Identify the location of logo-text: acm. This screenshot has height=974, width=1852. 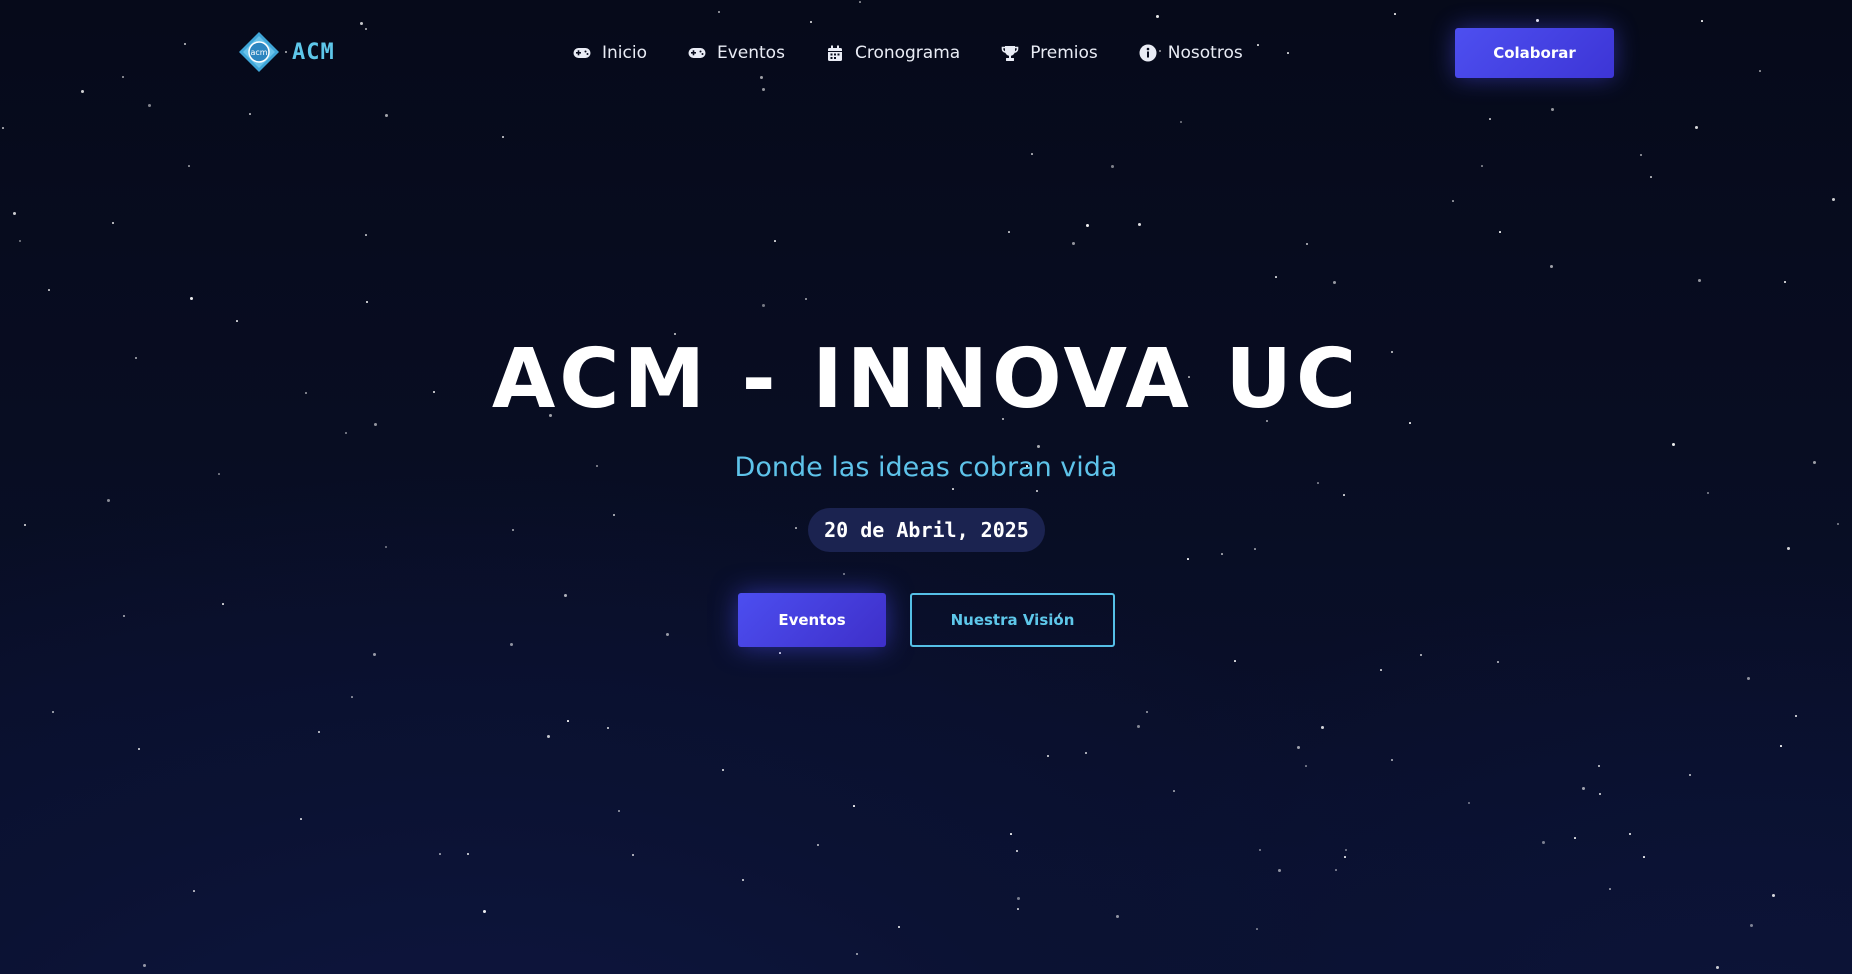
(258, 52).